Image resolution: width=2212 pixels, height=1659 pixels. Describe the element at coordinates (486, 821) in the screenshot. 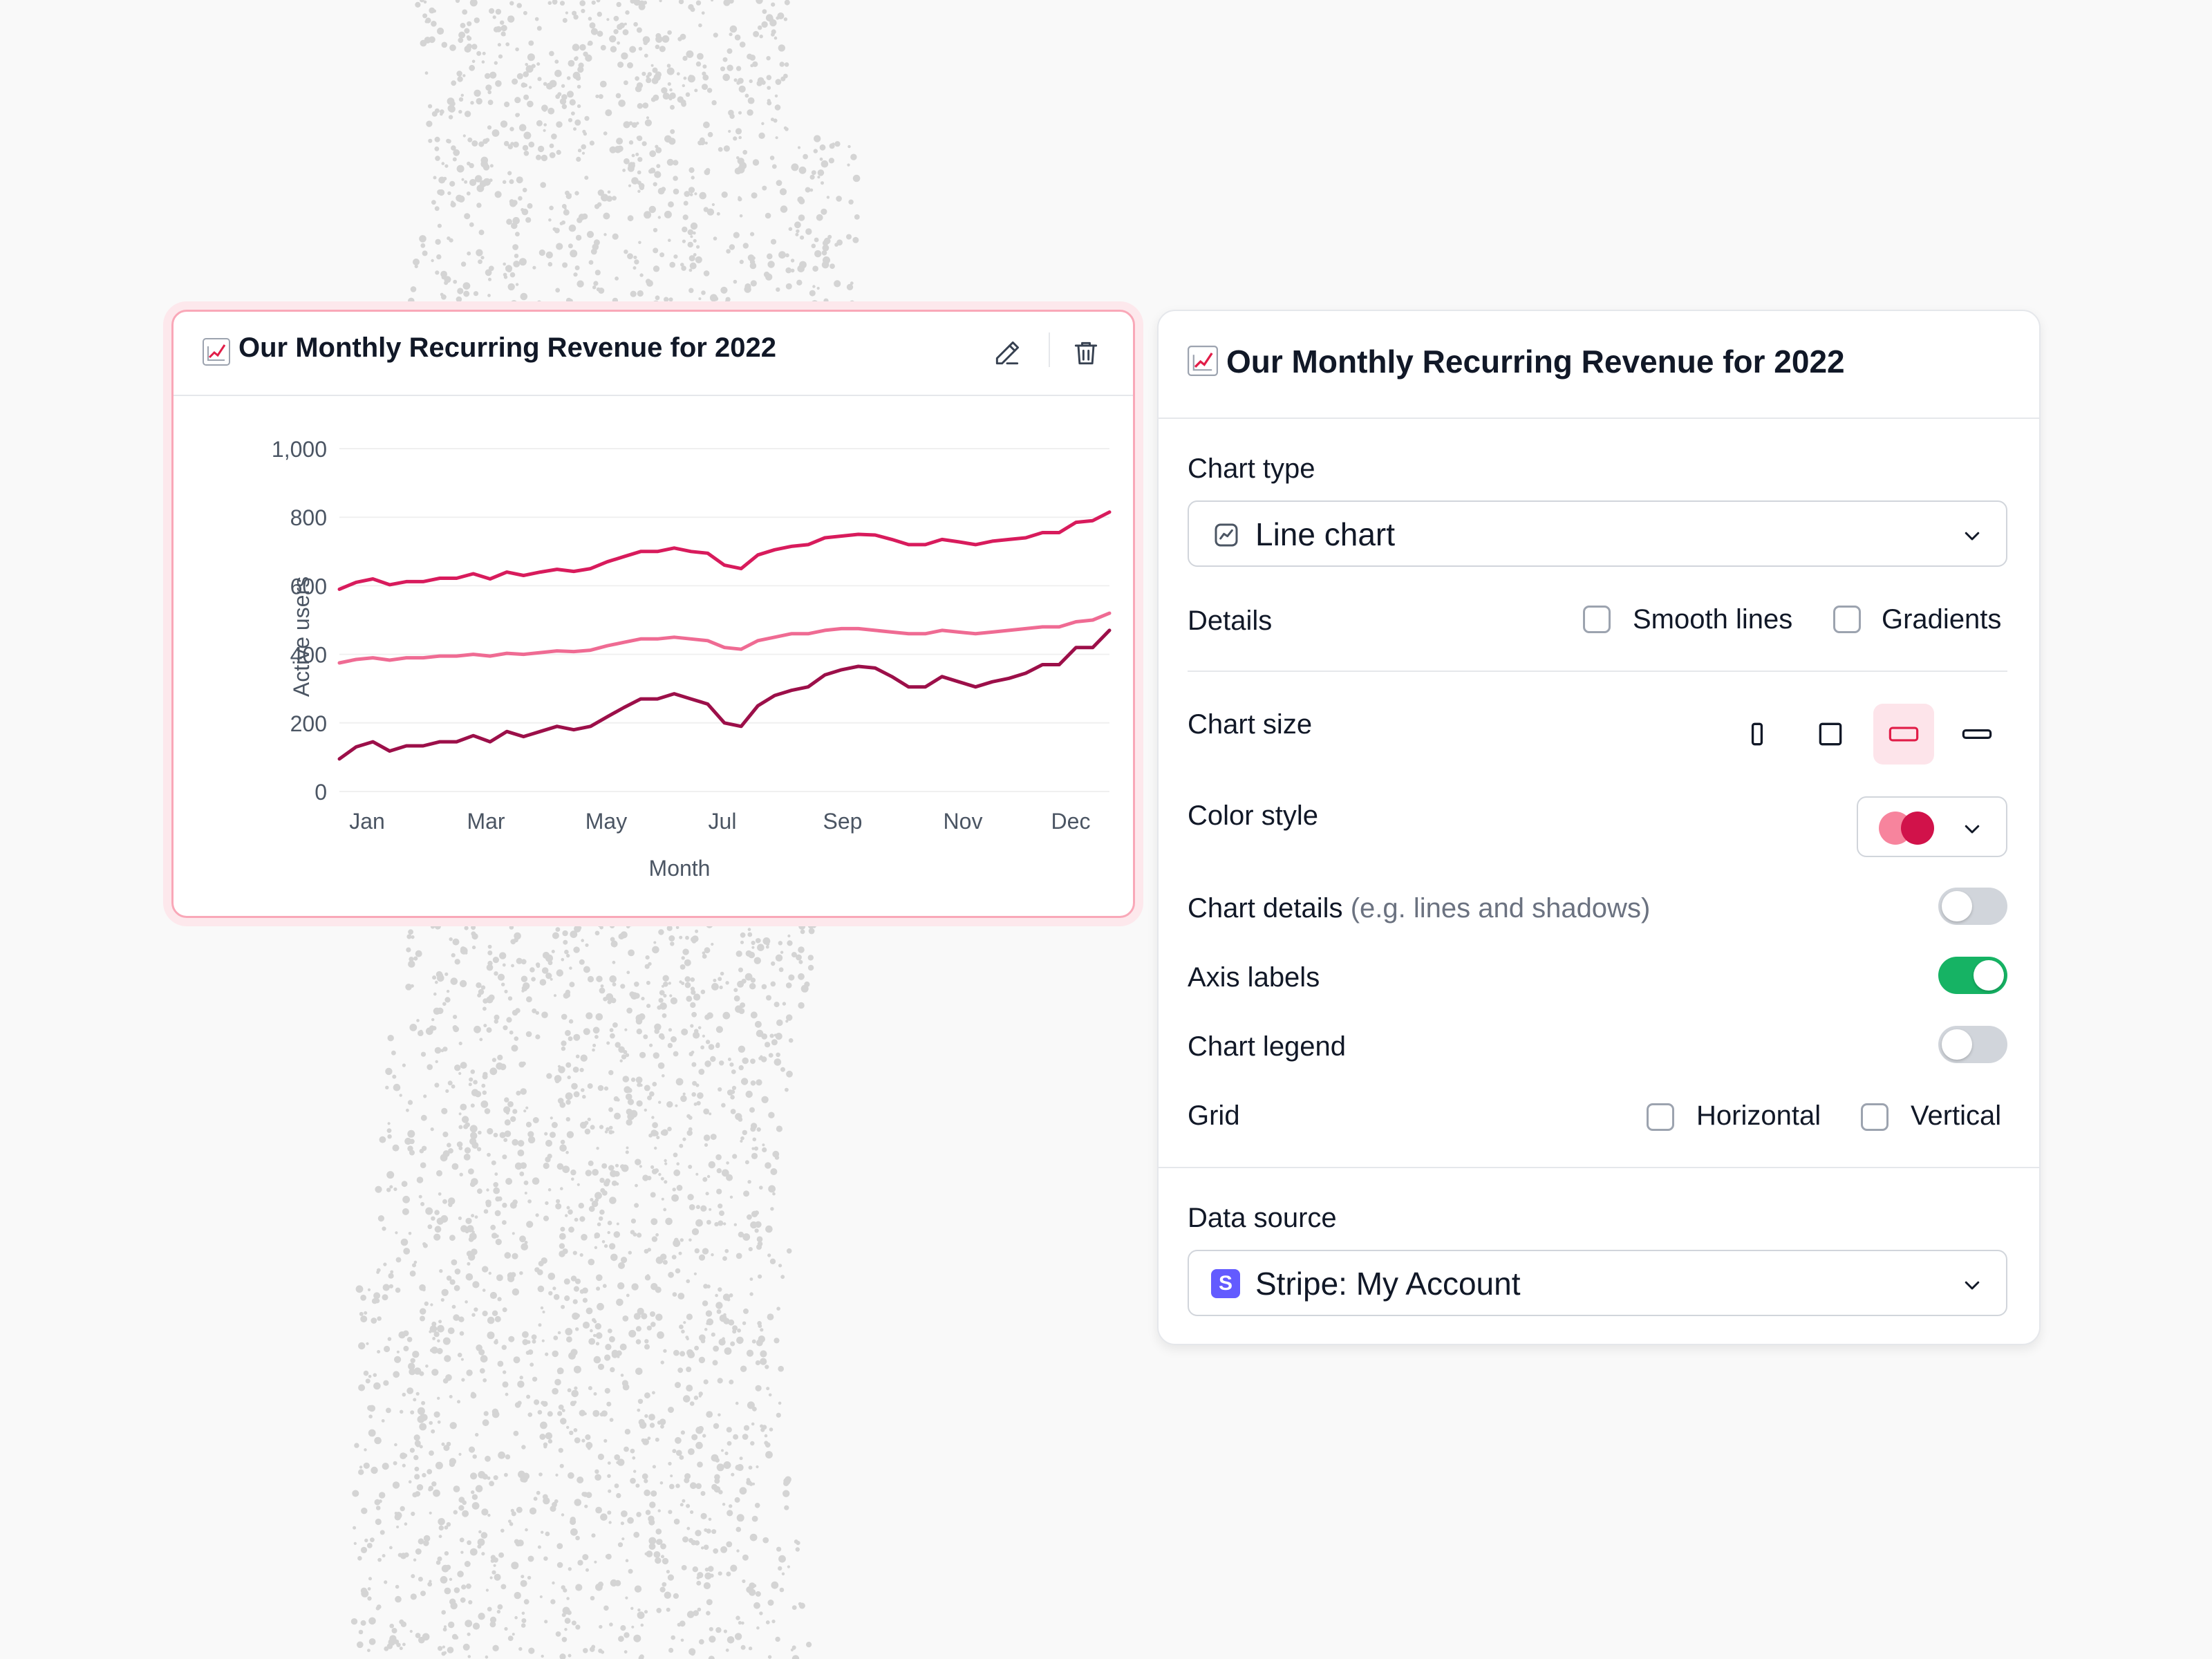

I see `x-tick-label: Mar` at that location.